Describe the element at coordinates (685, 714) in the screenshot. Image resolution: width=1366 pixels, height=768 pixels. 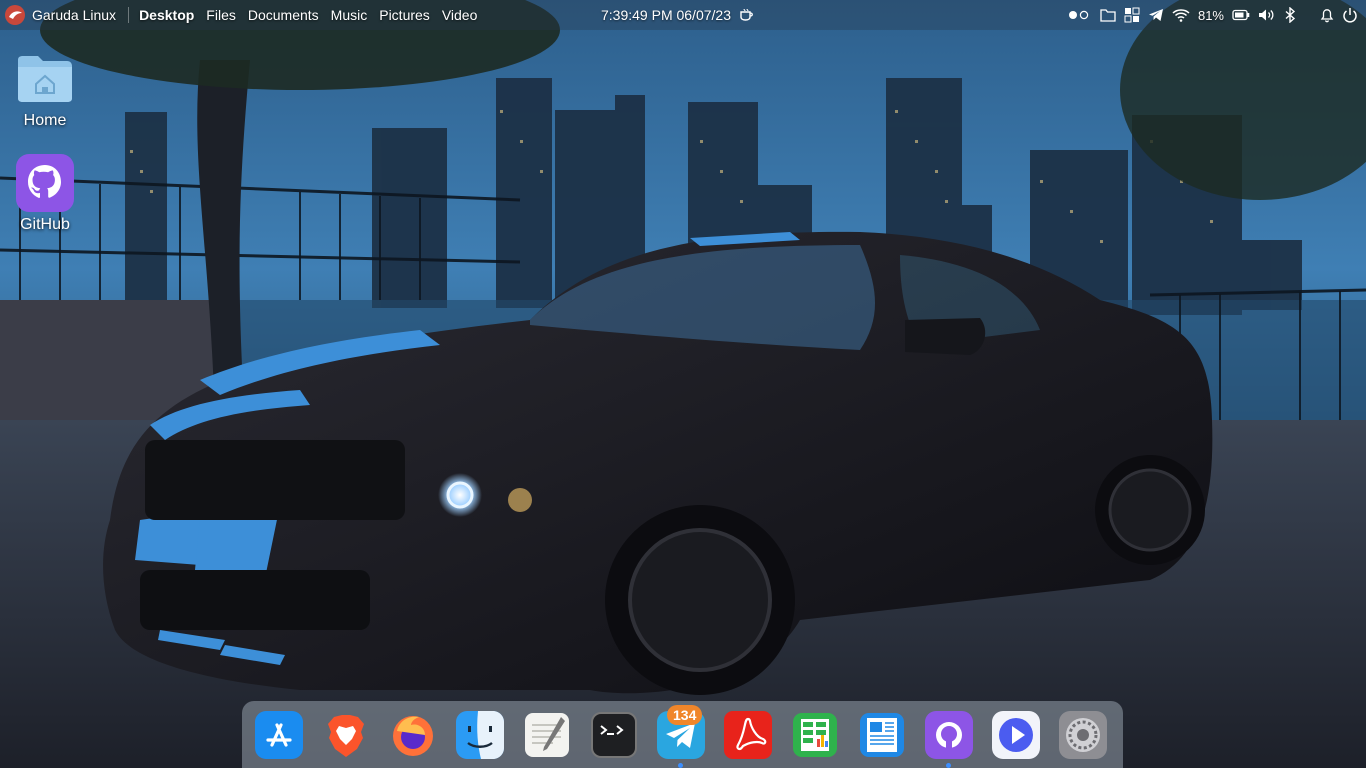
I see `unread-badge: 134` at that location.